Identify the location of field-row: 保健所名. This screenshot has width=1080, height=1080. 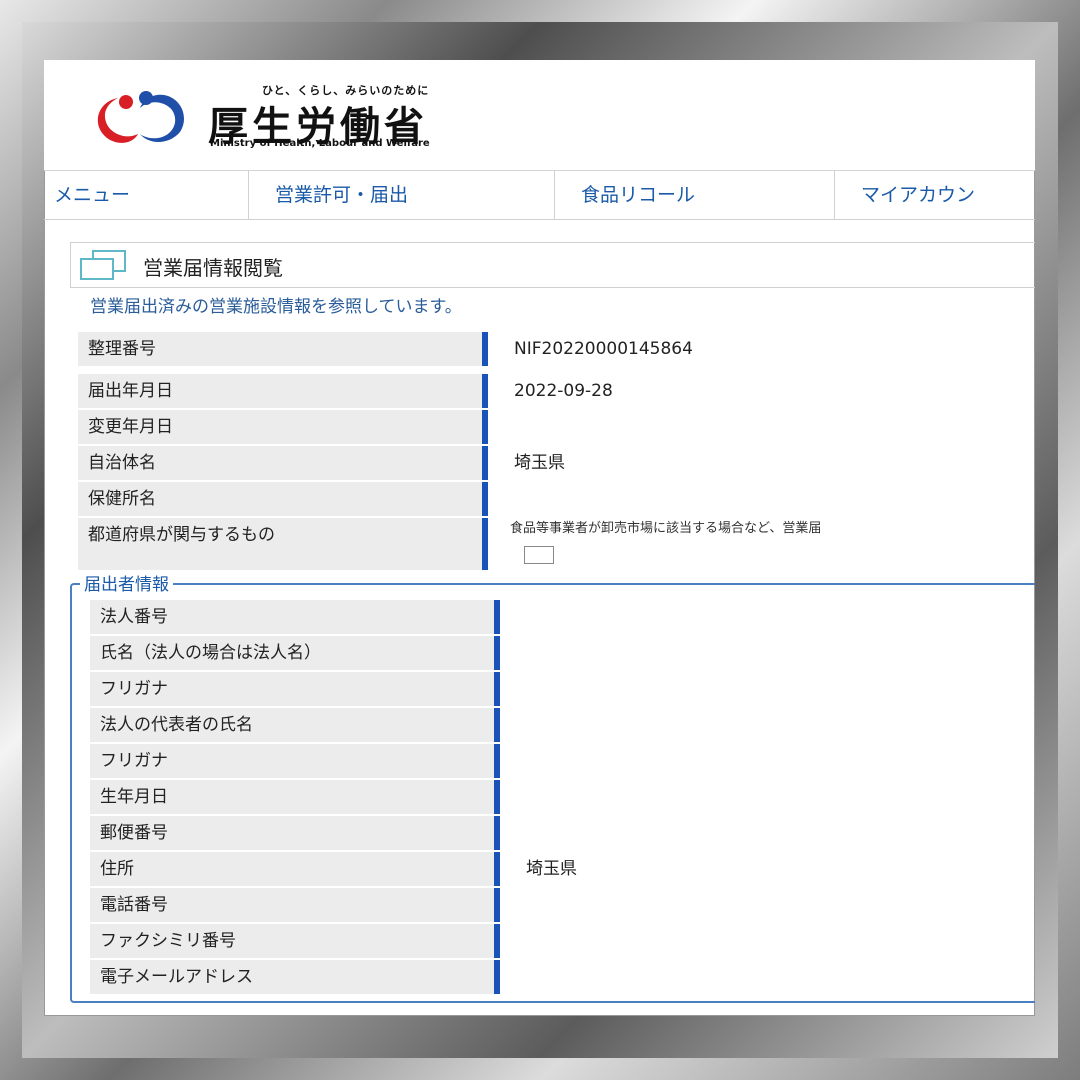
(296, 499).